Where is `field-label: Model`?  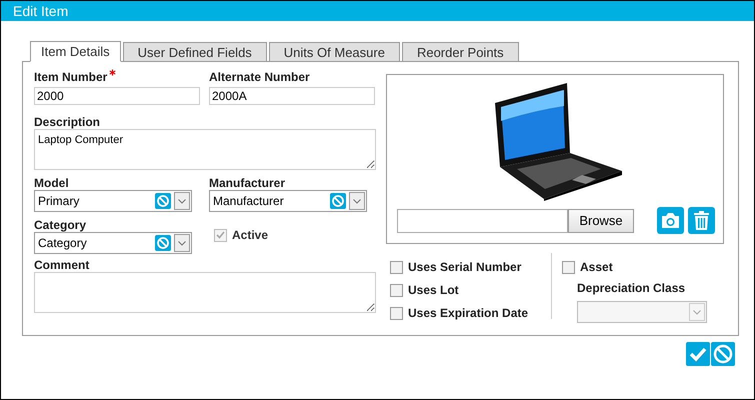 field-label: Model is located at coordinates (51, 183).